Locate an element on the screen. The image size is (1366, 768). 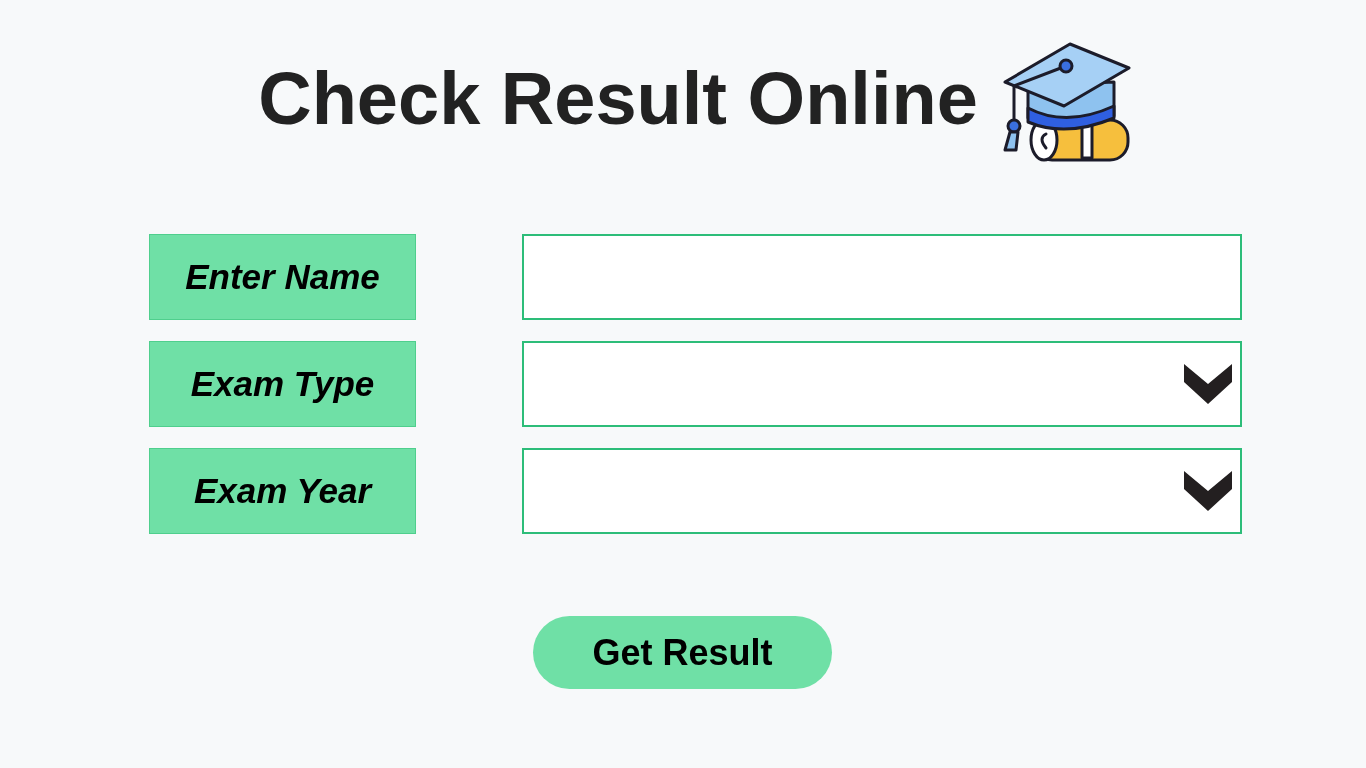
field-label: Enter Name is located at coordinates (282, 277).